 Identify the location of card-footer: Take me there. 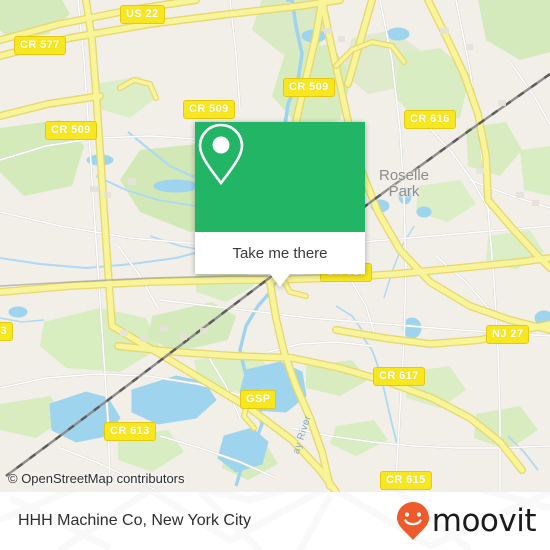
(280, 253).